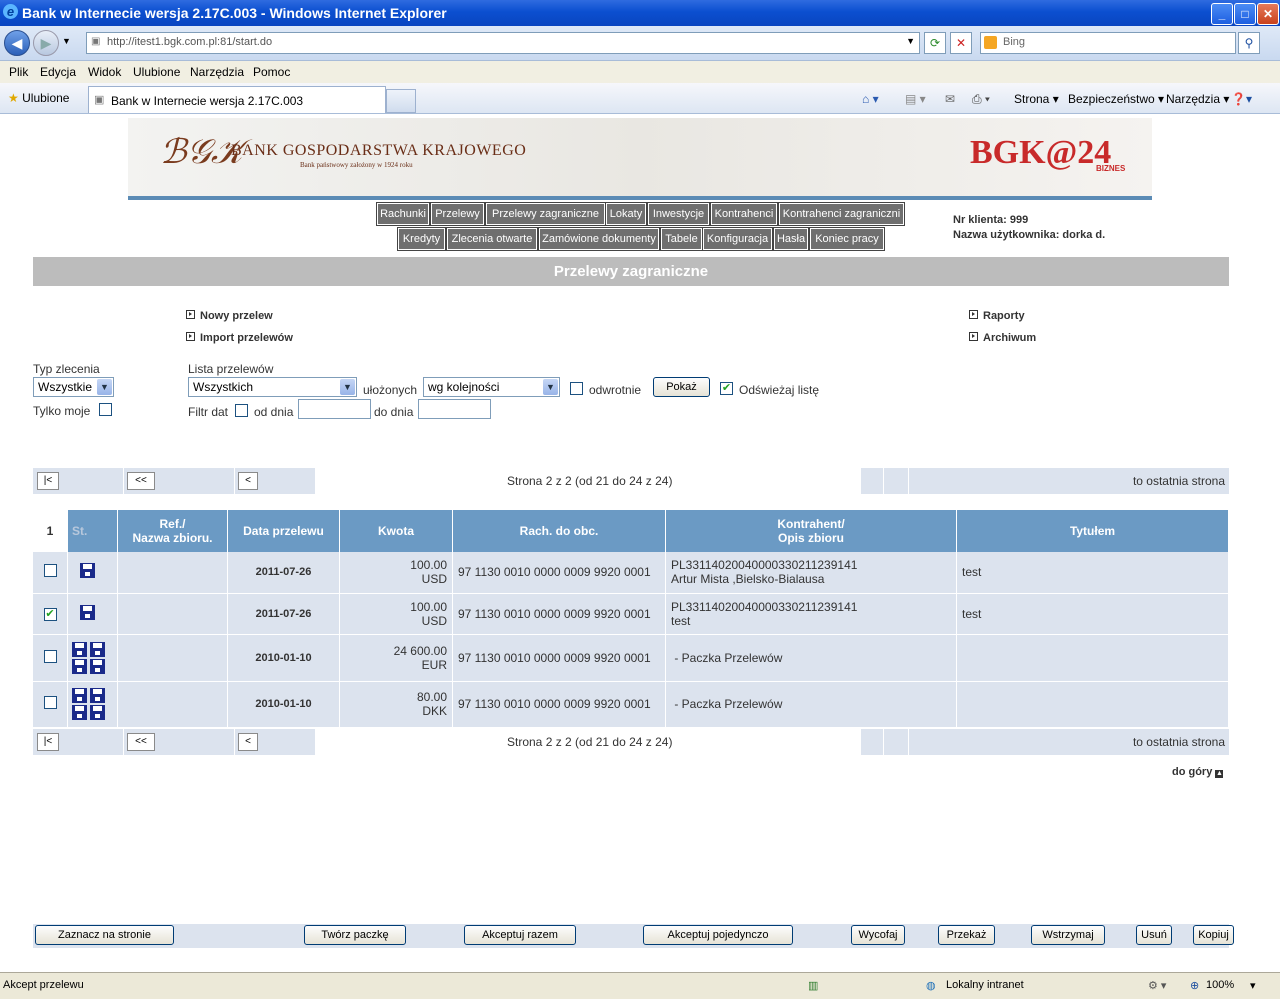  What do you see at coordinates (1197, 99) in the screenshot?
I see `tools-menu: Narzędzia ▾` at bounding box center [1197, 99].